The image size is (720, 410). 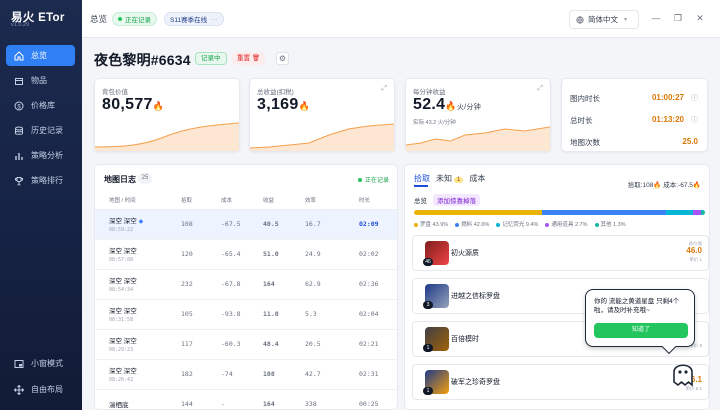 I want to click on language-label: 简体中文, so click(x=603, y=19).